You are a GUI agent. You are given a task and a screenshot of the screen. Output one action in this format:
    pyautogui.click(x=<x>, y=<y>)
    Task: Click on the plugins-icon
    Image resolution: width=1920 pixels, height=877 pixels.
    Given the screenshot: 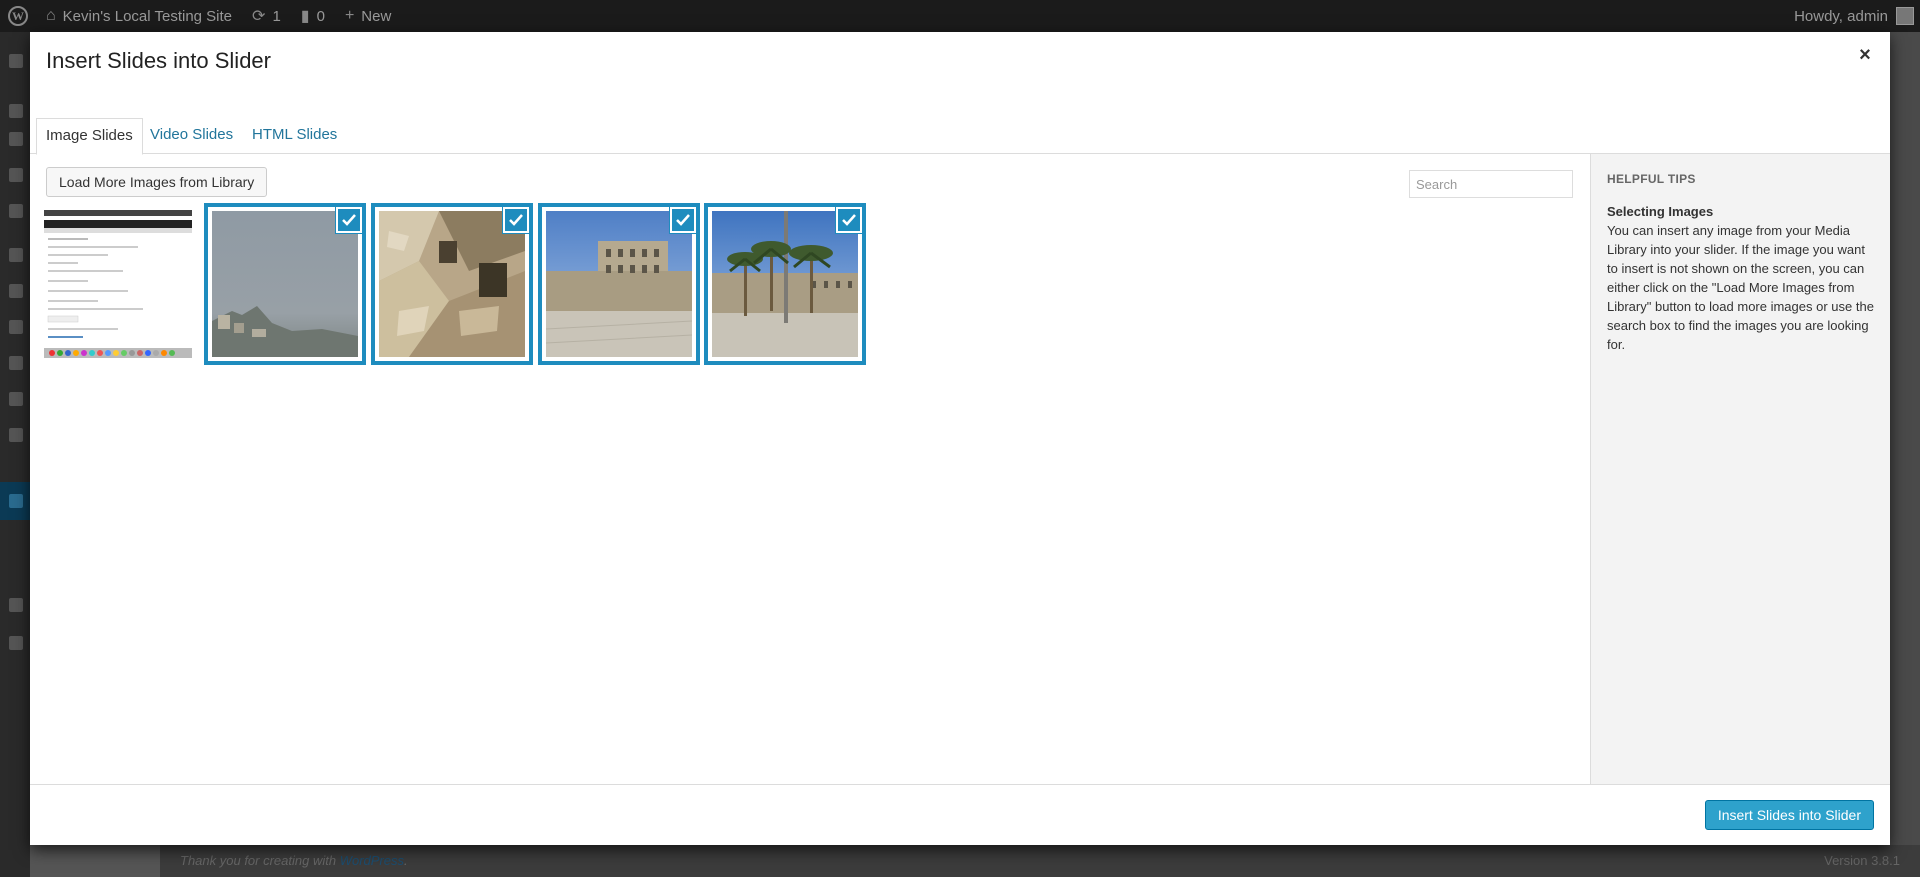 What is the action you would take?
    pyautogui.click(x=16, y=291)
    